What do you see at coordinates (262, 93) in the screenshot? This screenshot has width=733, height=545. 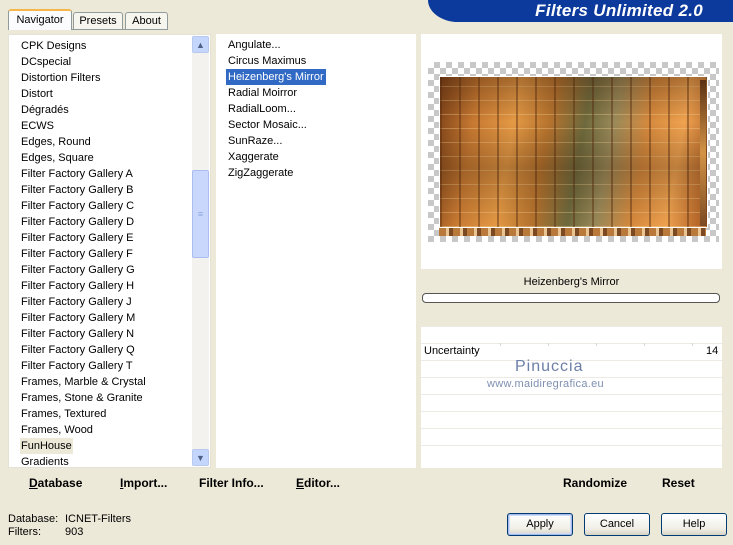 I see `filter-item: Radial Moirror` at bounding box center [262, 93].